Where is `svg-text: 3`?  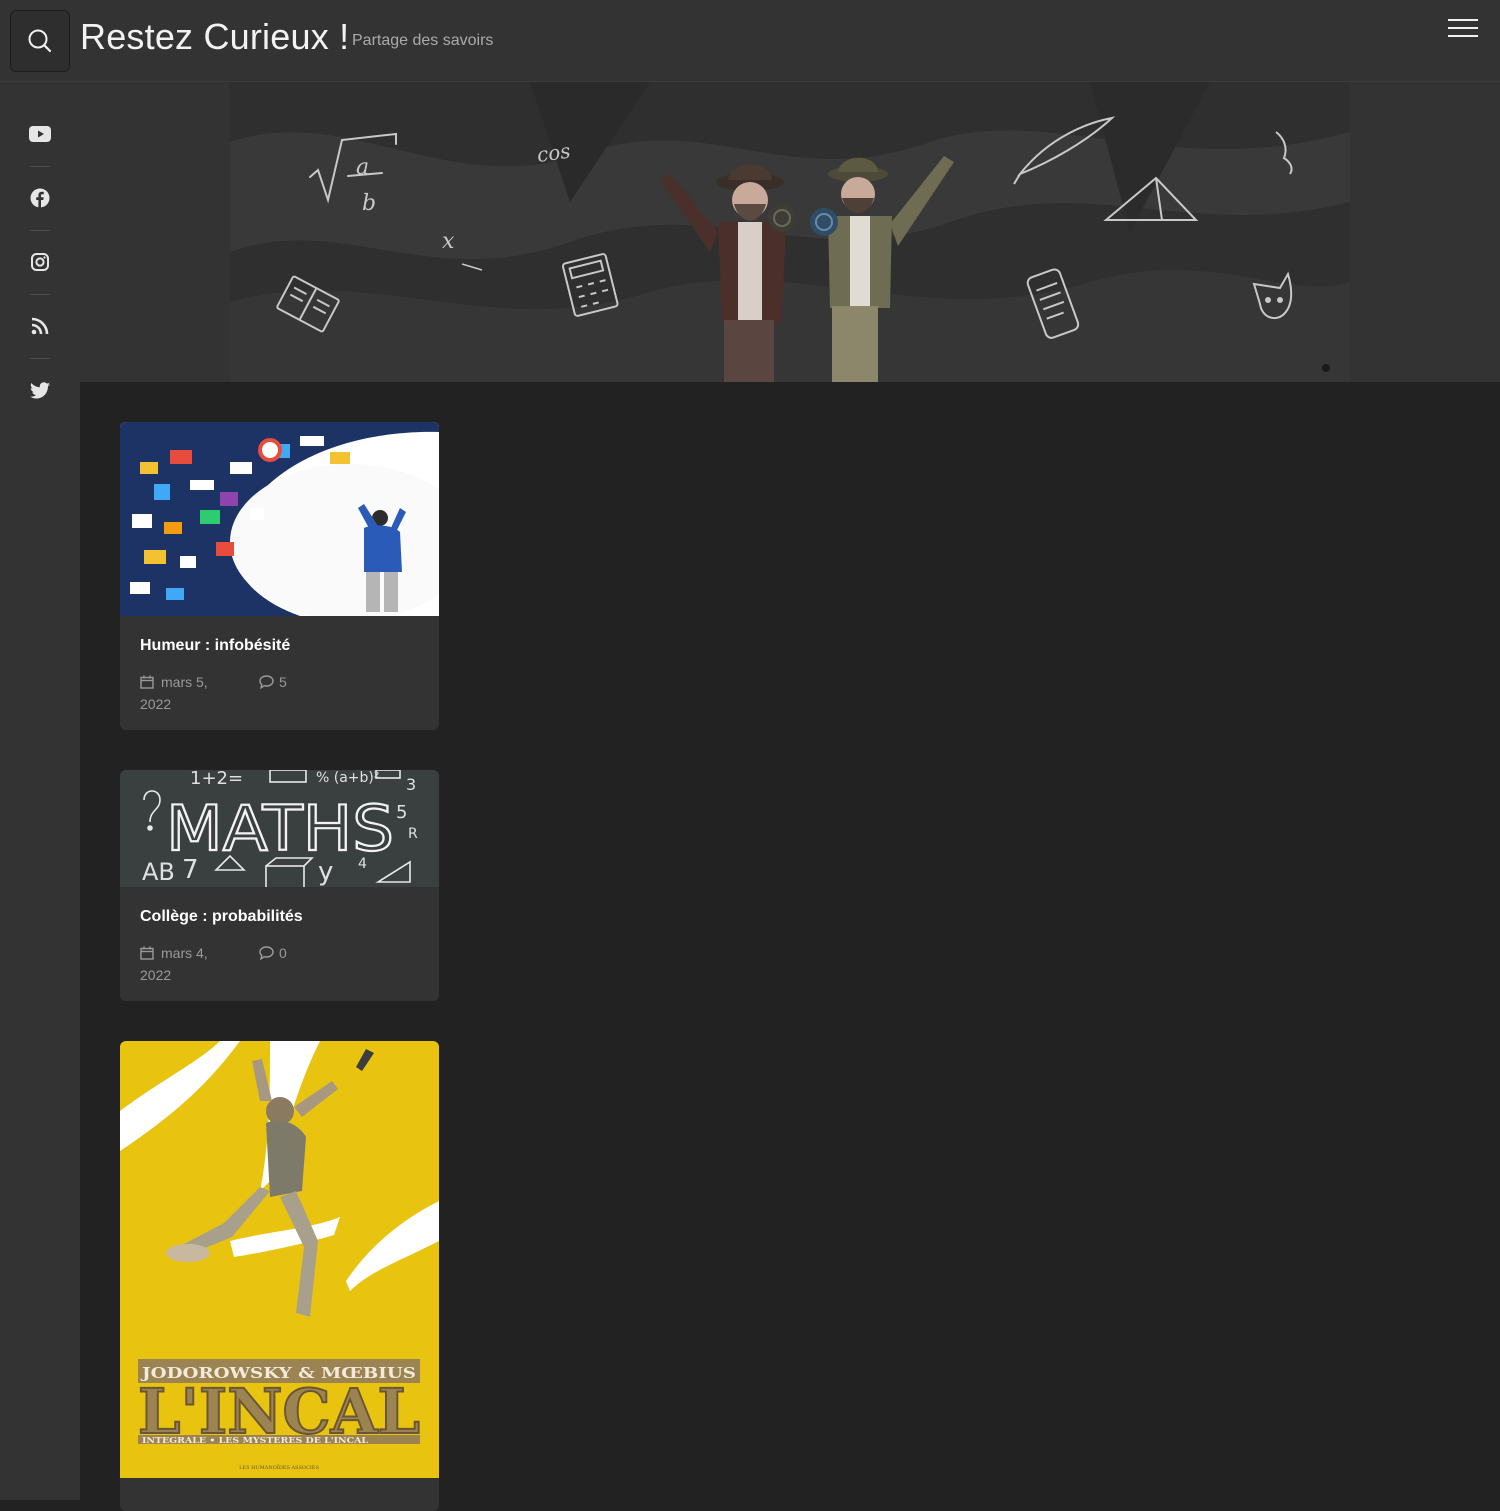 svg-text: 3 is located at coordinates (411, 784).